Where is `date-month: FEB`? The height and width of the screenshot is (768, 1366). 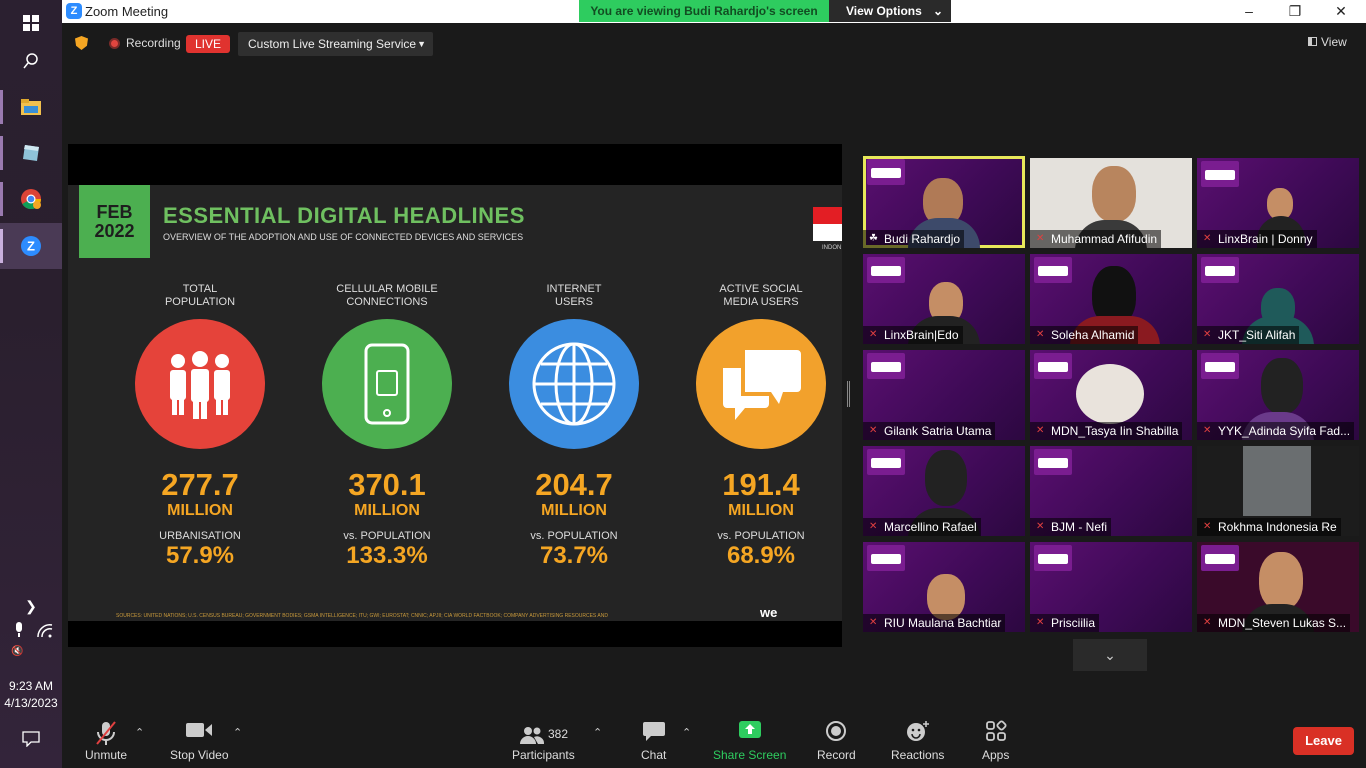 date-month: FEB is located at coordinates (114, 212).